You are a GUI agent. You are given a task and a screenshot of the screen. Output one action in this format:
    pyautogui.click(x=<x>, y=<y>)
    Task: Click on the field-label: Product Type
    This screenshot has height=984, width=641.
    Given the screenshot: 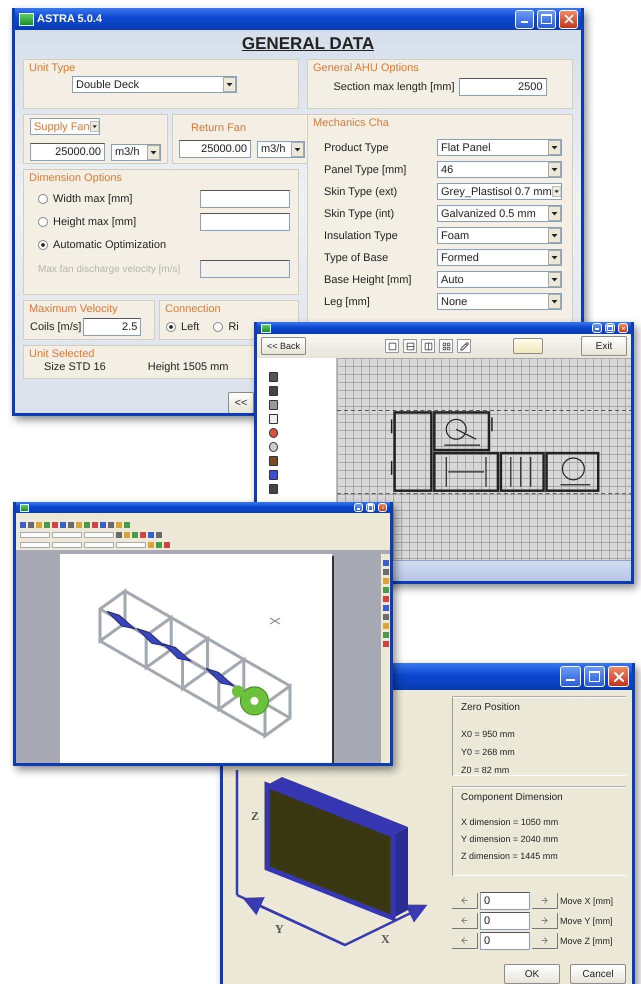 What is the action you would take?
    pyautogui.click(x=357, y=148)
    